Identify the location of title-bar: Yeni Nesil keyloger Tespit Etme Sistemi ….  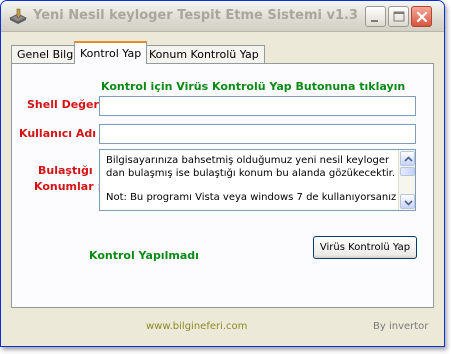
(222, 16).